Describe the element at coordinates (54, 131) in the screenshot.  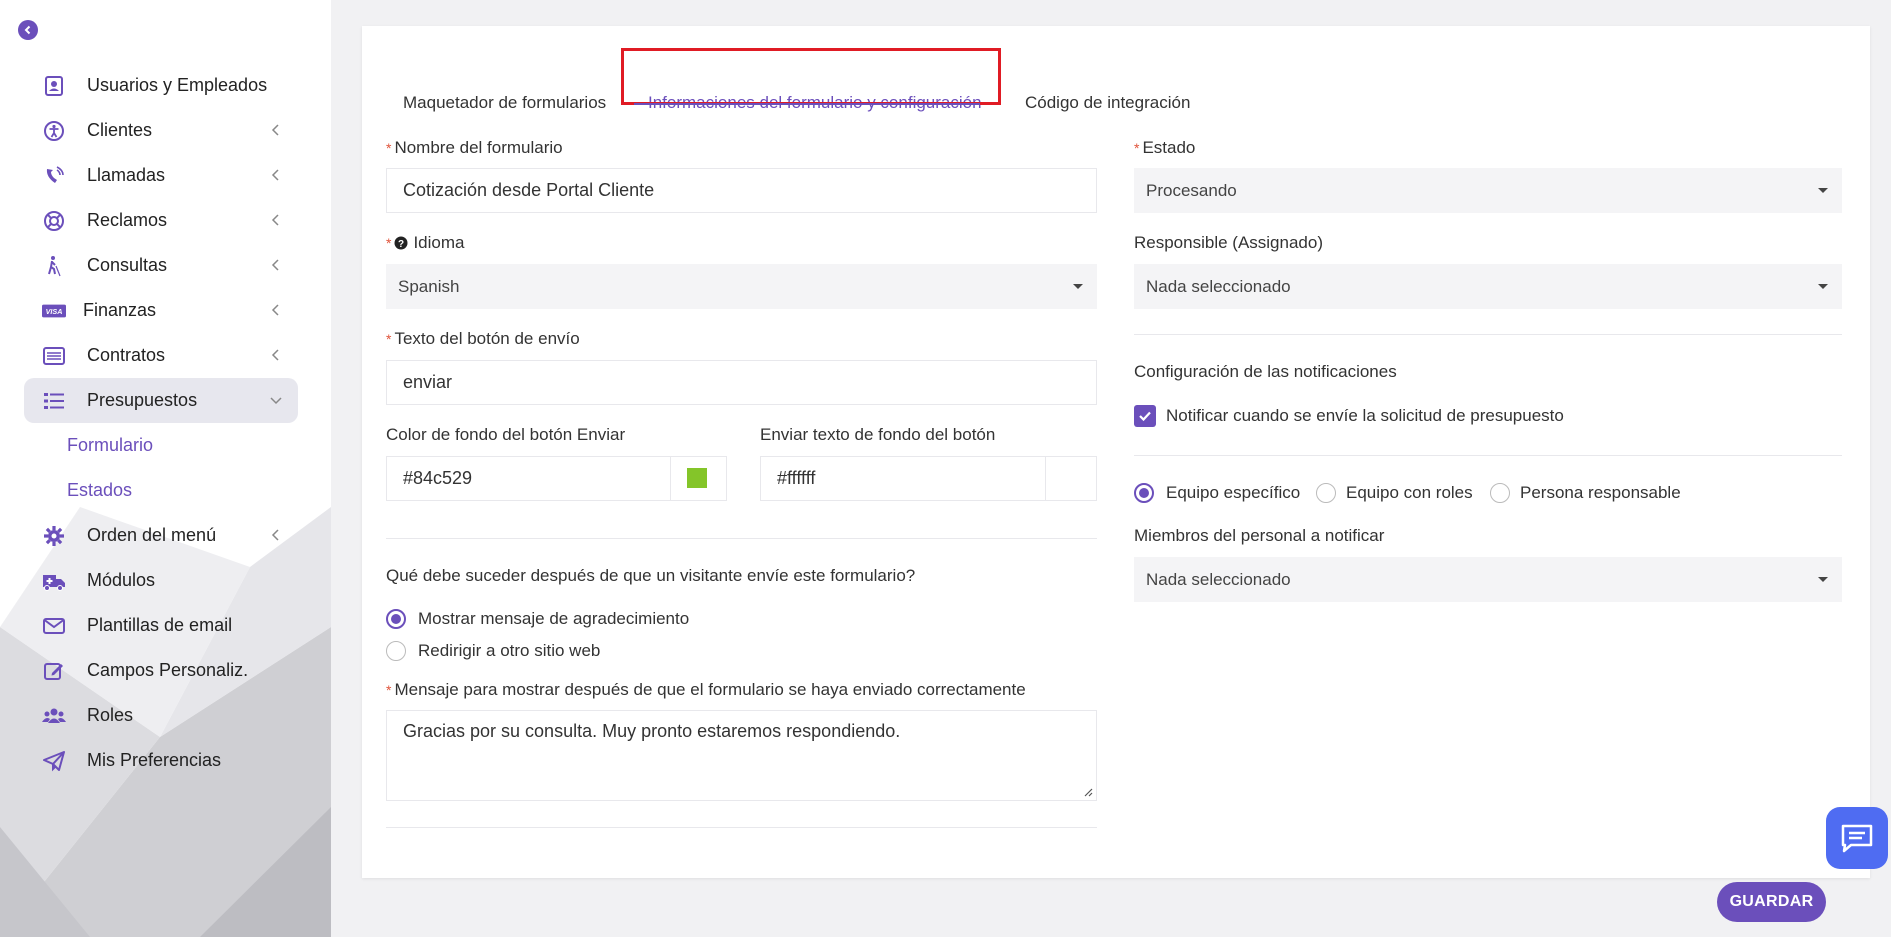
I see `accessibility-icon` at that location.